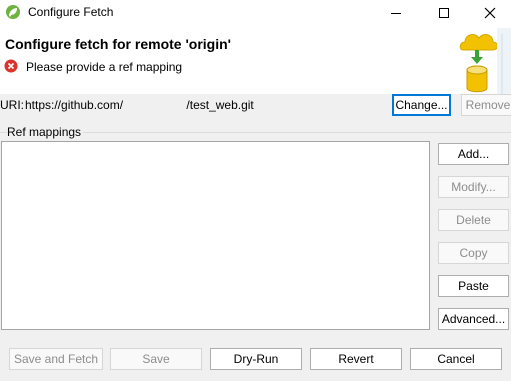 The width and height of the screenshot is (511, 381). What do you see at coordinates (456, 359) in the screenshot?
I see `cancel-button: Cancel` at bounding box center [456, 359].